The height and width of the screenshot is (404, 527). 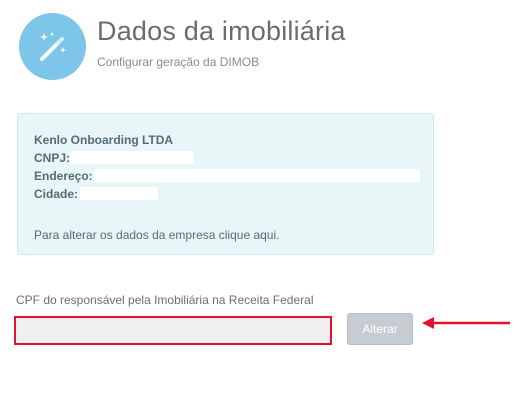 I want to click on page-title: Dados da imobiliária, so click(x=221, y=31).